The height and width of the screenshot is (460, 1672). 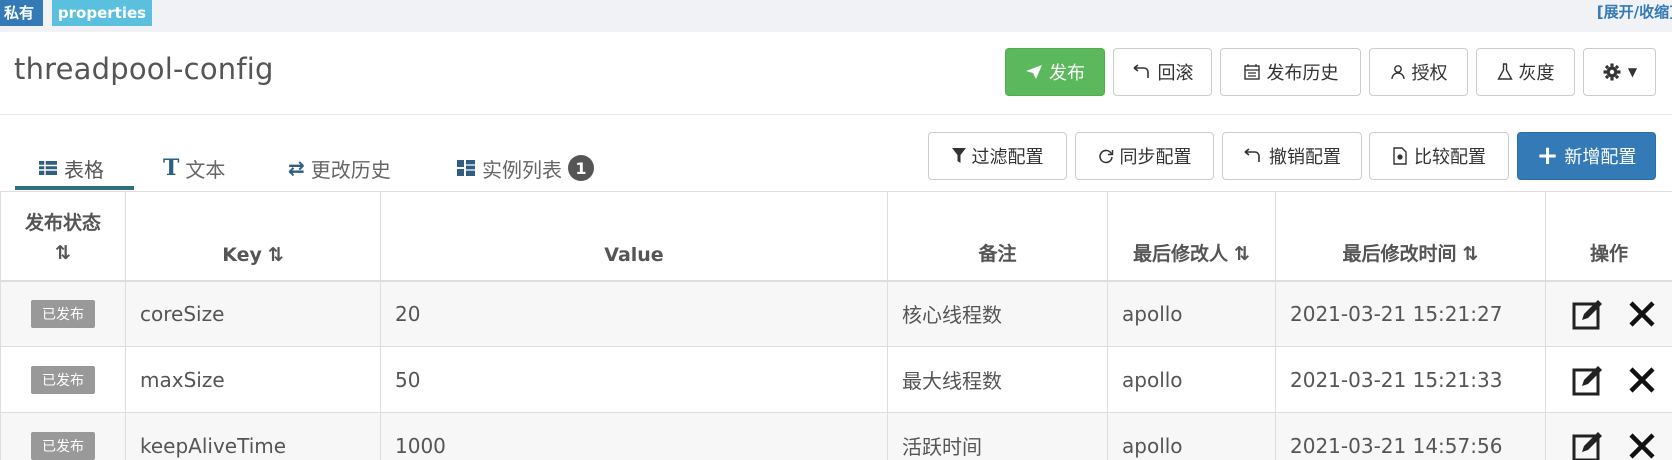 I want to click on tab-table: 表格, so click(x=71, y=168).